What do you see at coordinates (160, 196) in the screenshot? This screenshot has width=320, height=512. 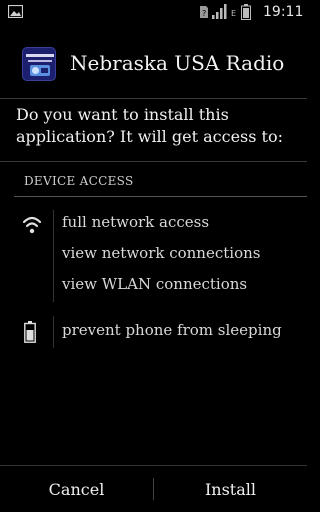 I see `section-divider` at bounding box center [160, 196].